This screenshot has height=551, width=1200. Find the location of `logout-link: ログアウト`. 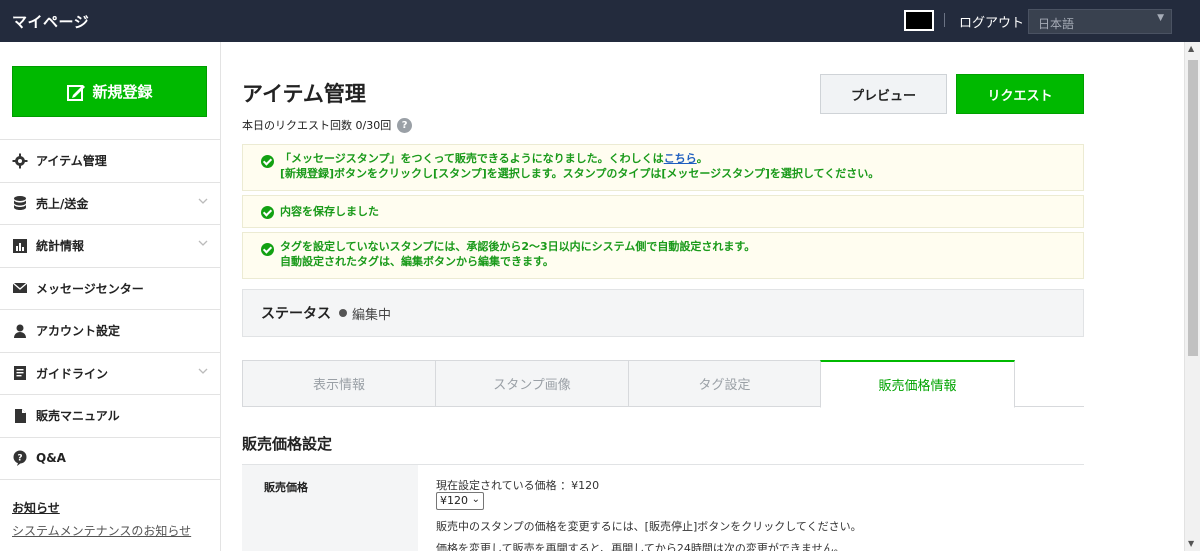

logout-link: ログアウト is located at coordinates (991, 21).